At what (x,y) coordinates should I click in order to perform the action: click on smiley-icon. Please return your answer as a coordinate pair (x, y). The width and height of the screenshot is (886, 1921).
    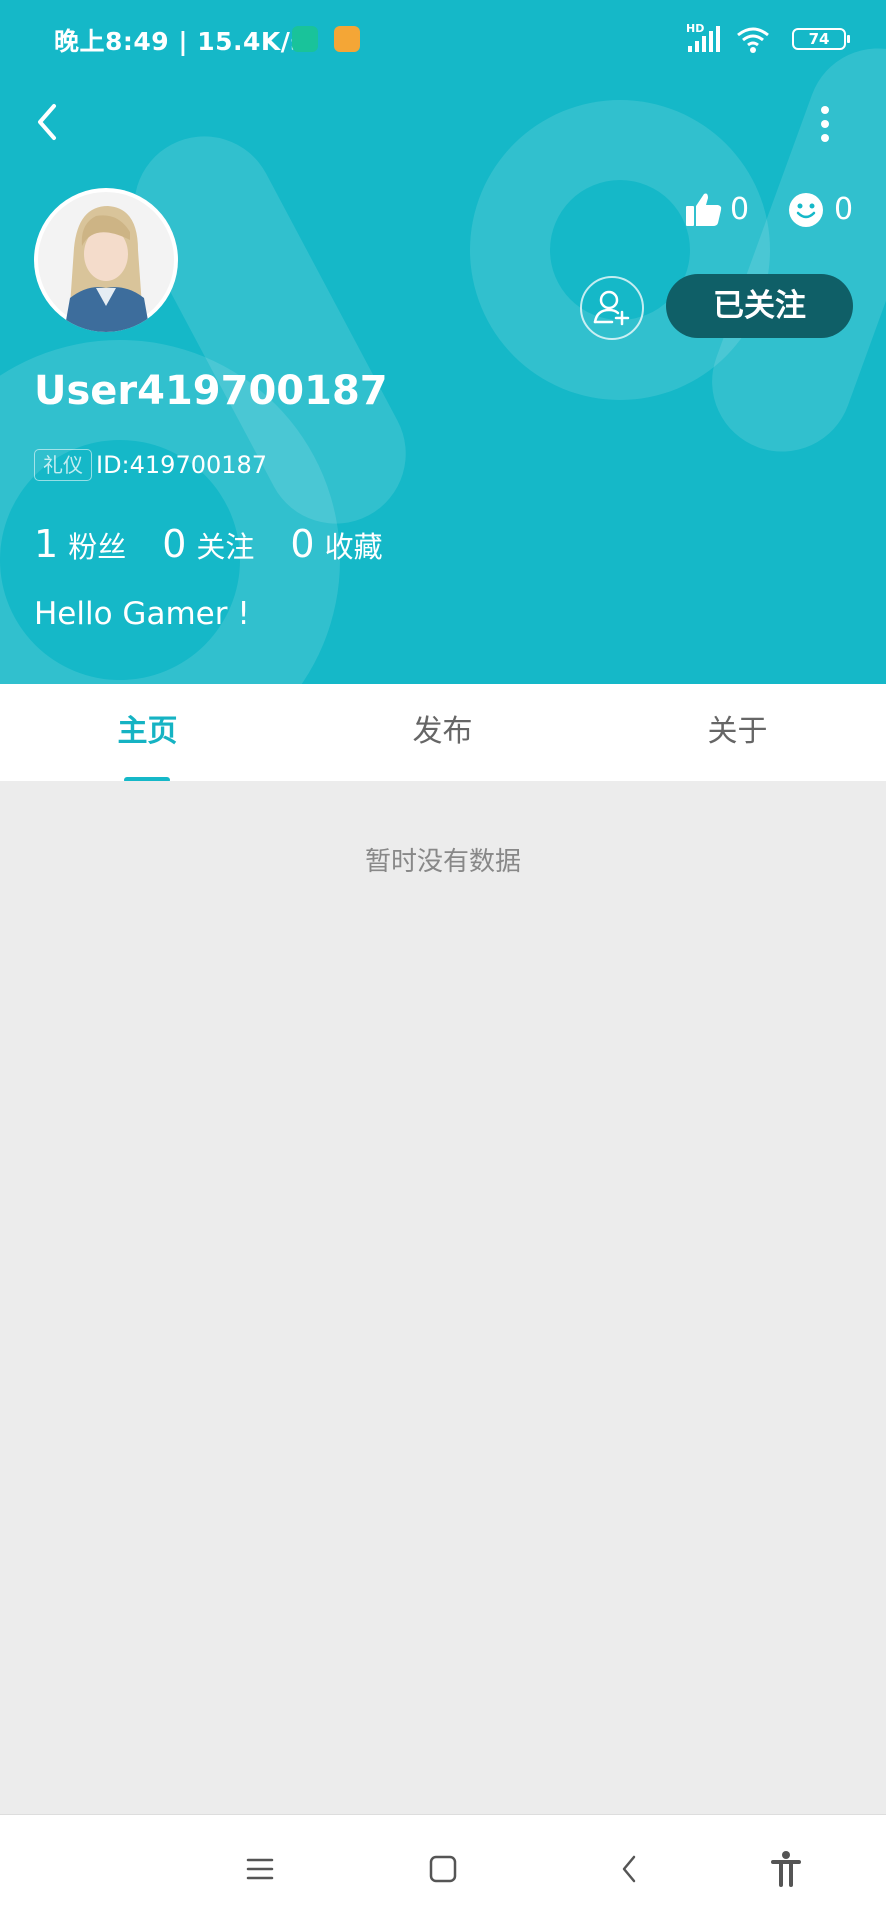
    Looking at the image, I should click on (806, 210).